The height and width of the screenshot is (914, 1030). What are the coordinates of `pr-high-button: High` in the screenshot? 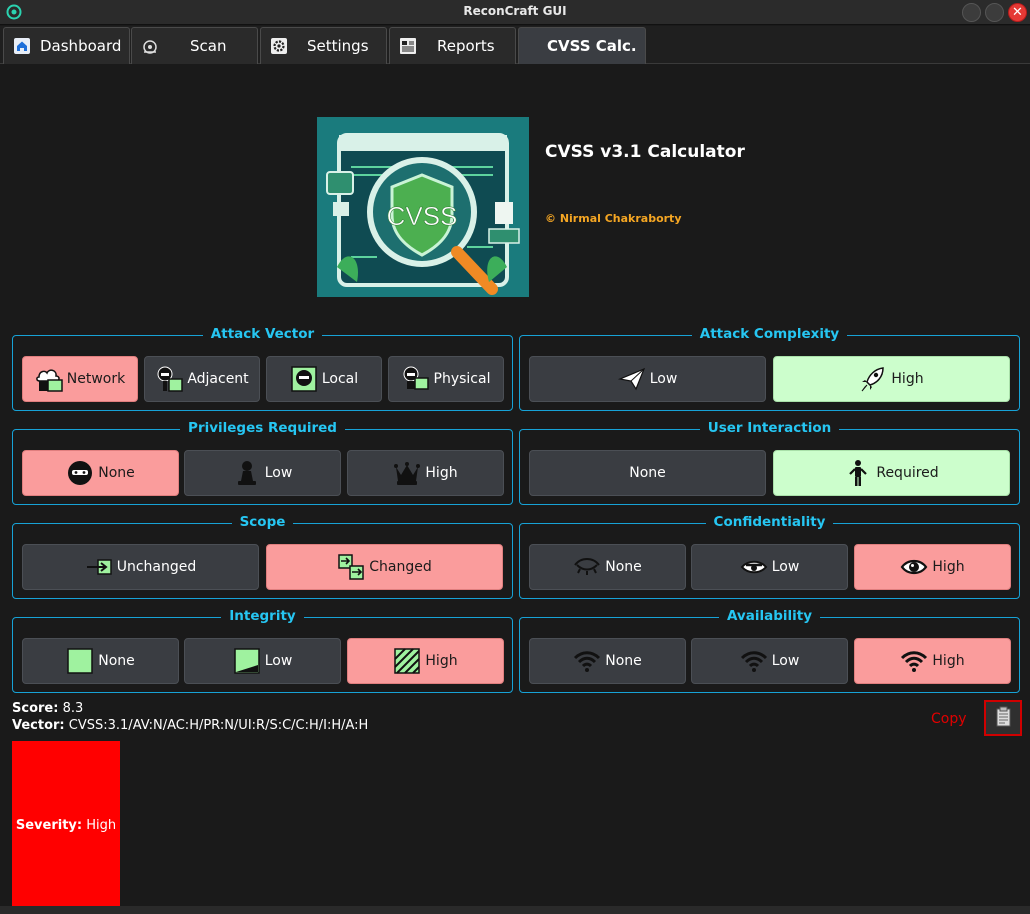 It's located at (425, 473).